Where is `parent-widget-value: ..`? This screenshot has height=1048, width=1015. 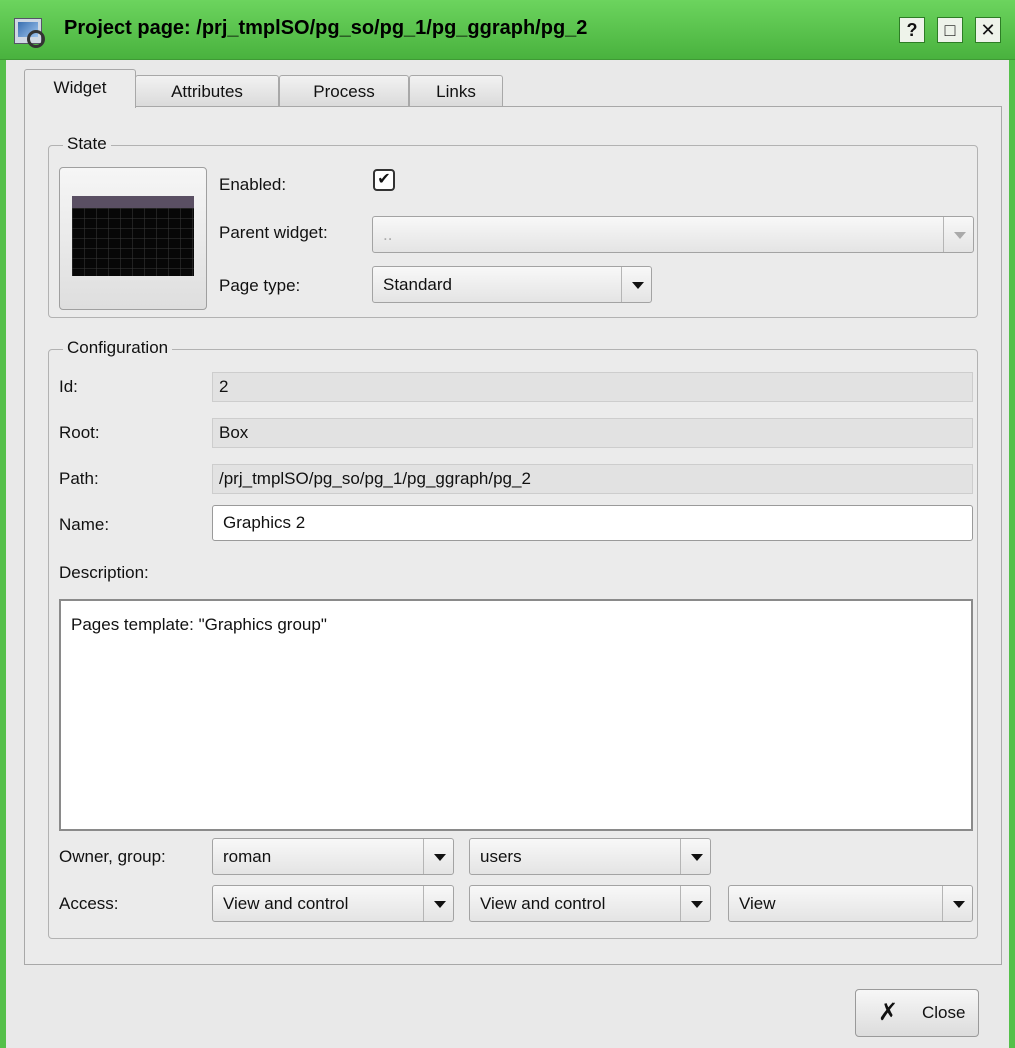 parent-widget-value: .. is located at coordinates (388, 234).